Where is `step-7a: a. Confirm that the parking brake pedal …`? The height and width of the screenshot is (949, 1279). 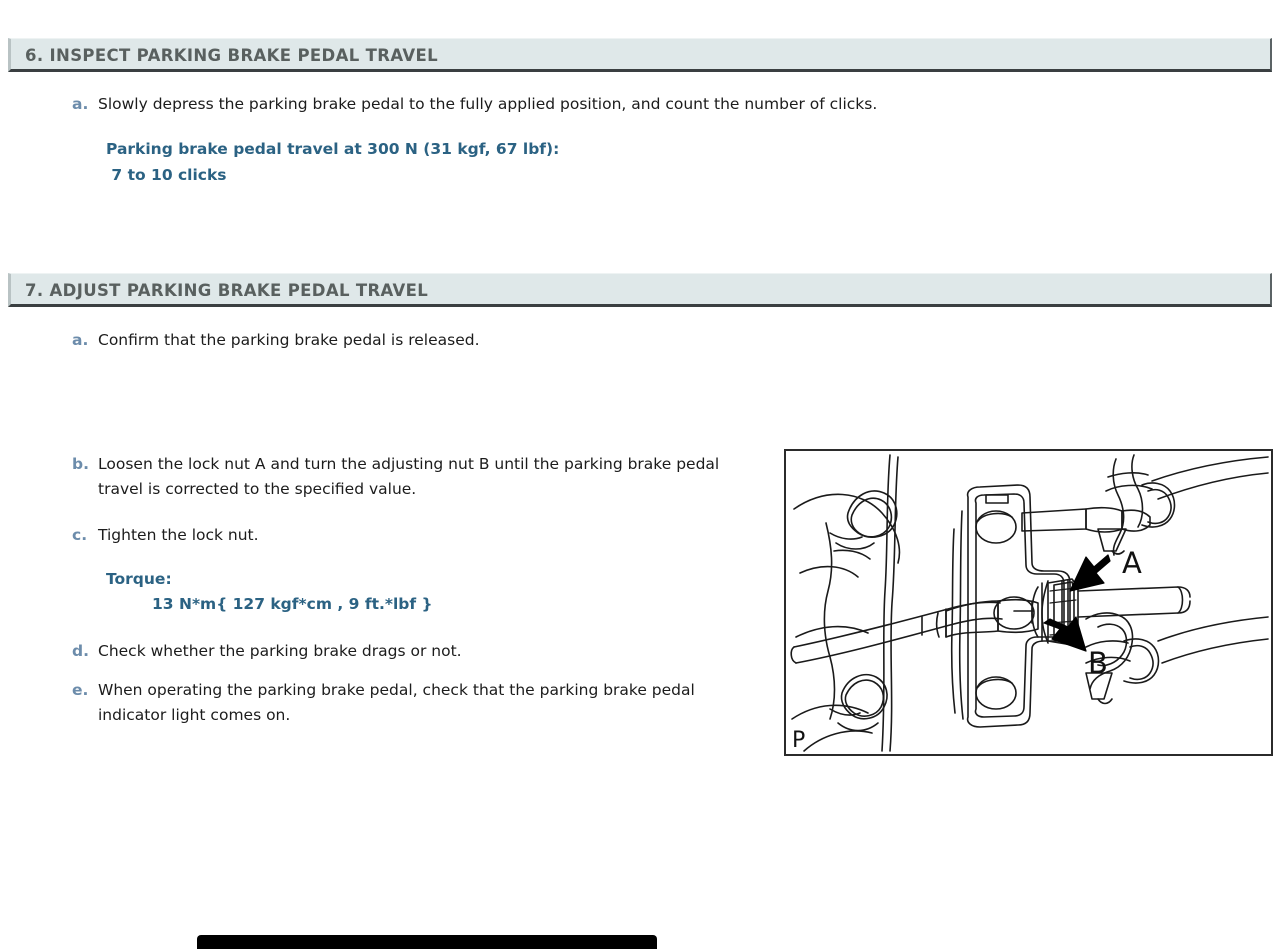
step-7a: a. Confirm that the parking brake pedal … is located at coordinates (422, 340).